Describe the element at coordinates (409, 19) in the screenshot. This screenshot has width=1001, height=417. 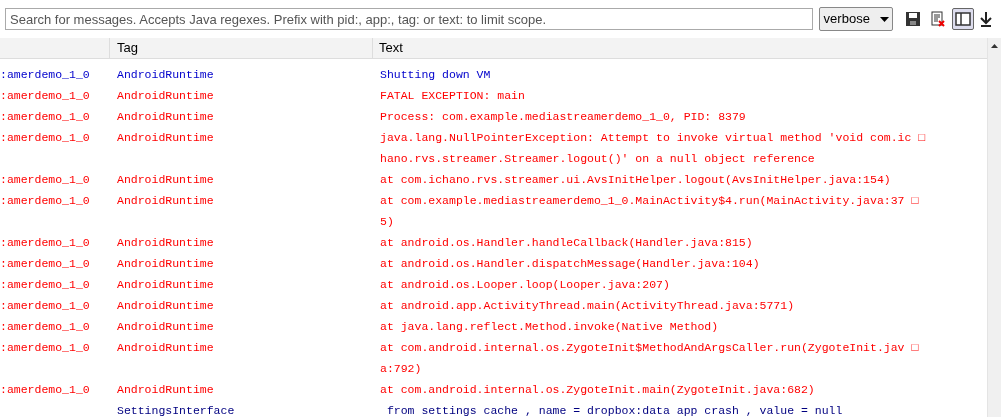
I see `search-field: Search for messages. Accepts Java regexes. Prefix with pid:, app:, tag: or text: to limit scope.` at that location.